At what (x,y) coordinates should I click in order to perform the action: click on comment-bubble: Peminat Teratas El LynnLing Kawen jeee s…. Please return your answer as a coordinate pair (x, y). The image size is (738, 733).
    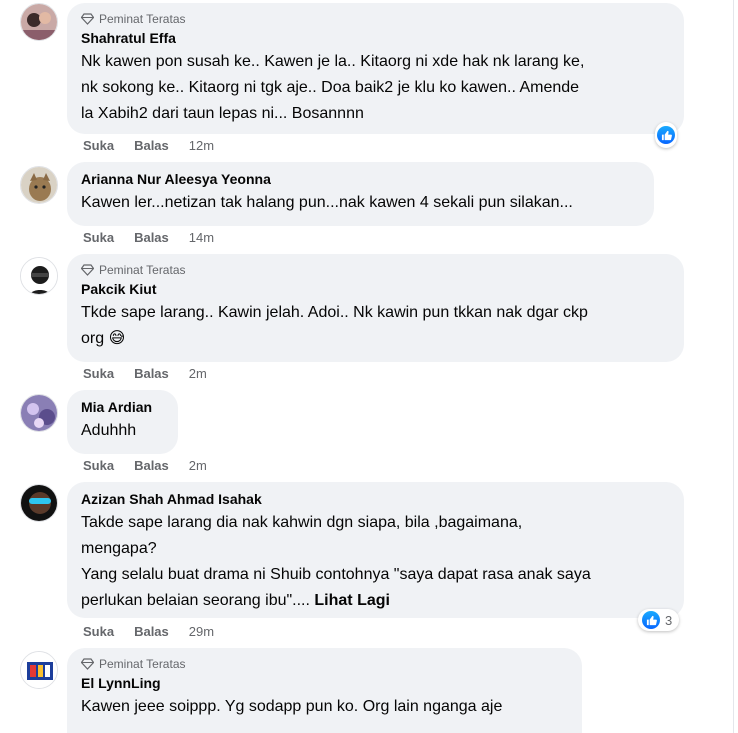
    Looking at the image, I should click on (324, 690).